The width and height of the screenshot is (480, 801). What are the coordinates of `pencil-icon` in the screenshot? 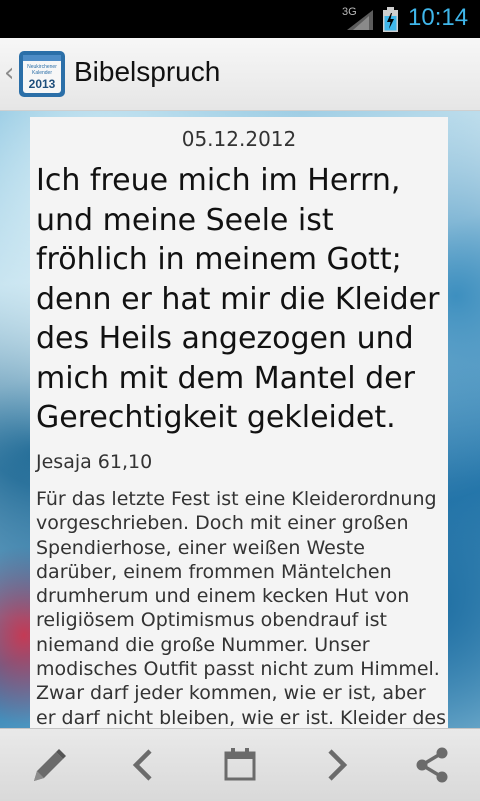 It's located at (50, 765).